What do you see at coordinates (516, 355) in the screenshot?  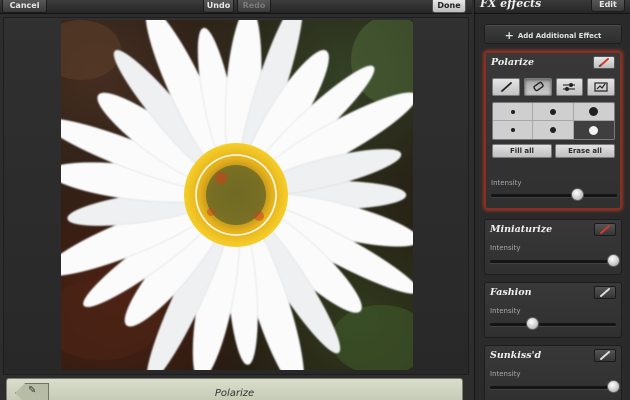 I see `effect-title: Sunkiss'd` at bounding box center [516, 355].